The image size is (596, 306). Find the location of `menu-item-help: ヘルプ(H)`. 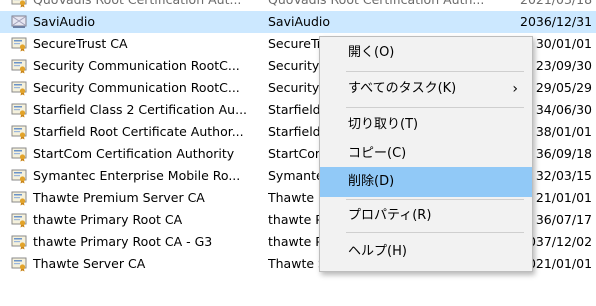

menu-item-help: ヘルプ(H) is located at coordinates (426, 252).